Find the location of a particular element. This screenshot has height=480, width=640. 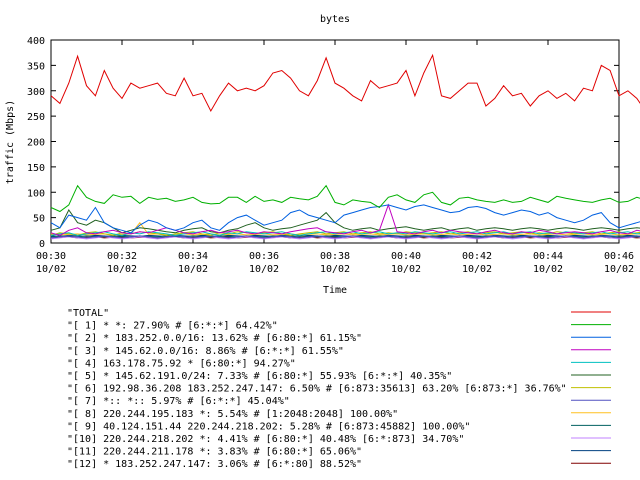

x-tick-time-label: 00:30 is located at coordinates (51, 256).